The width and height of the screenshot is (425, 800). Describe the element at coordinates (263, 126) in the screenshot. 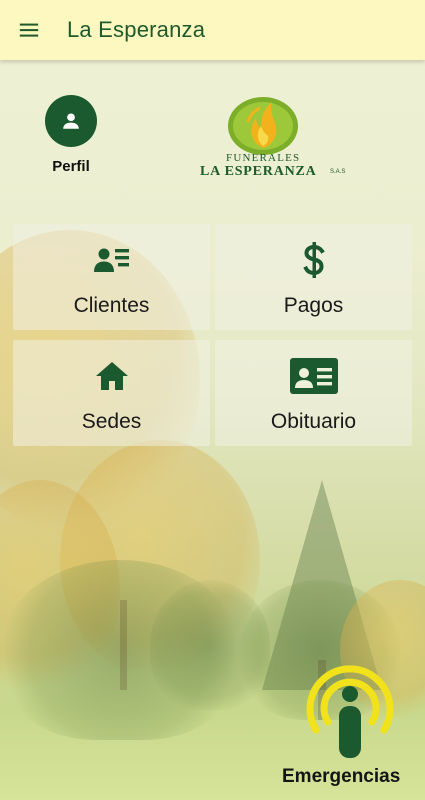

I see `flame-emblem-icon` at that location.